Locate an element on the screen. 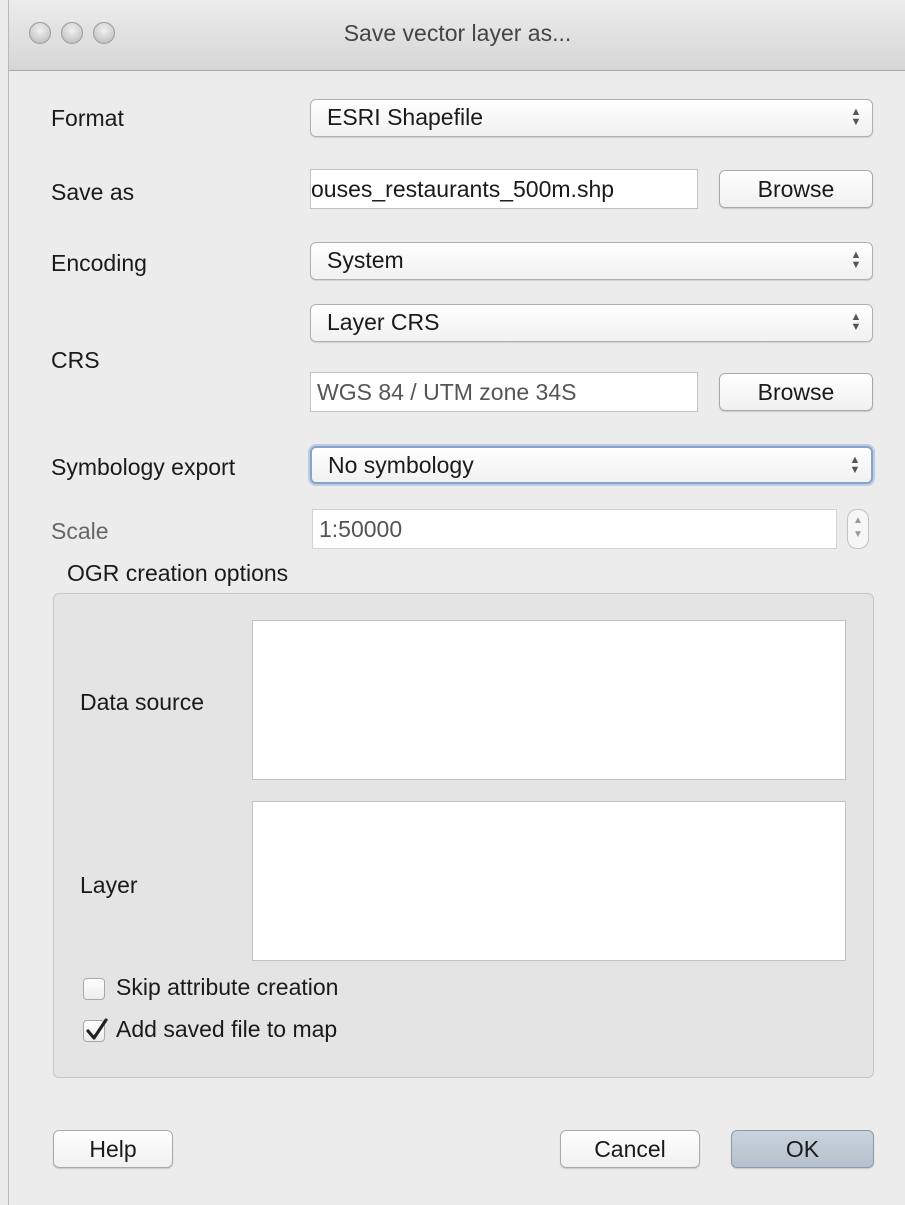 The width and height of the screenshot is (905, 1205). scale-spinner: ▲ ▼ is located at coordinates (858, 529).